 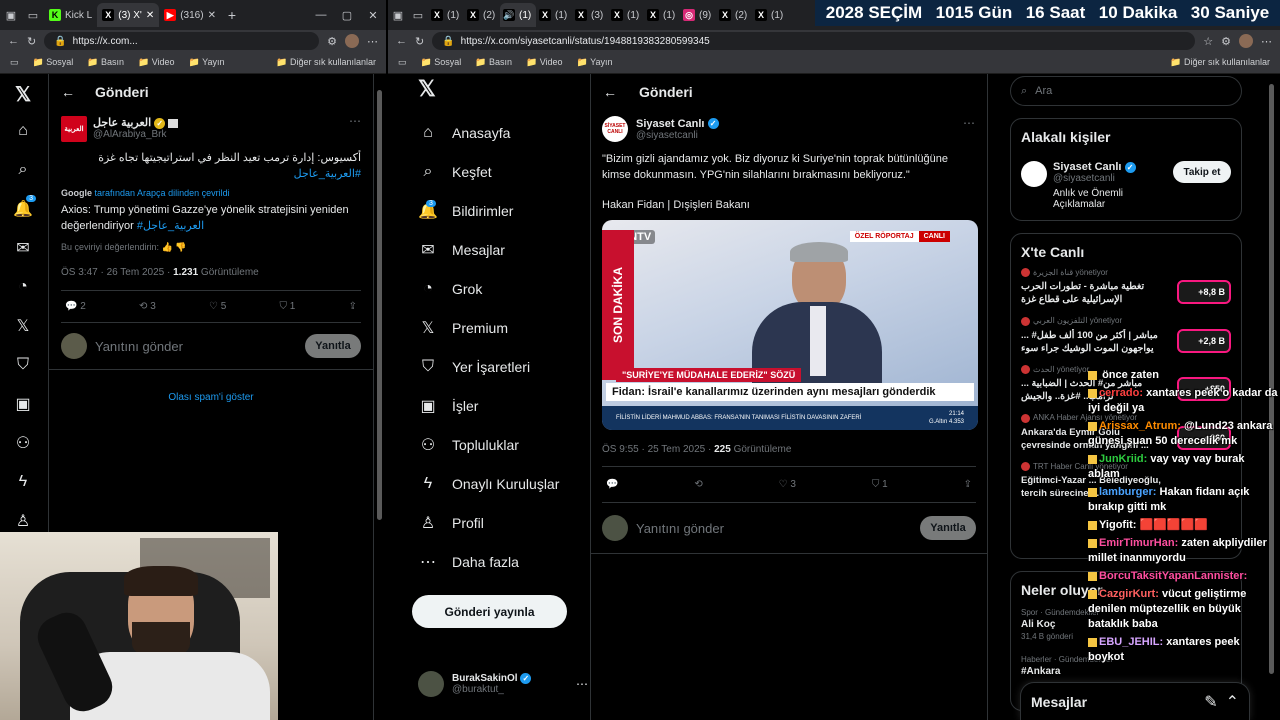 I want to click on post-button: Gönderi yayınla, so click(x=489, y=611).